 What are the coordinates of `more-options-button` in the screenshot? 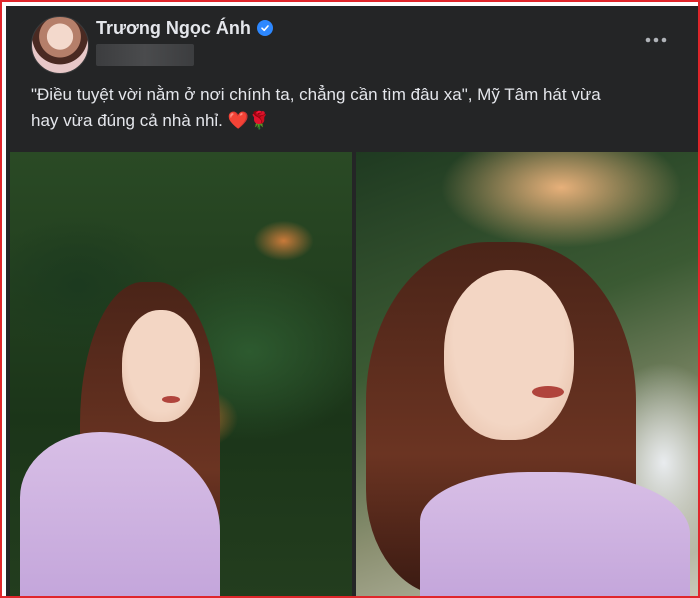 It's located at (656, 40).